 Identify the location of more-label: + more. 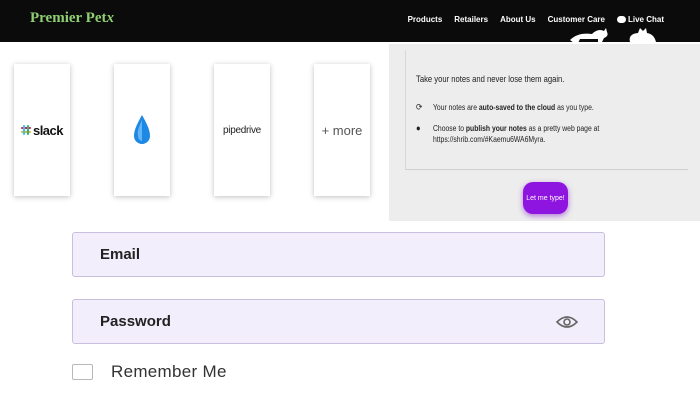
(342, 130).